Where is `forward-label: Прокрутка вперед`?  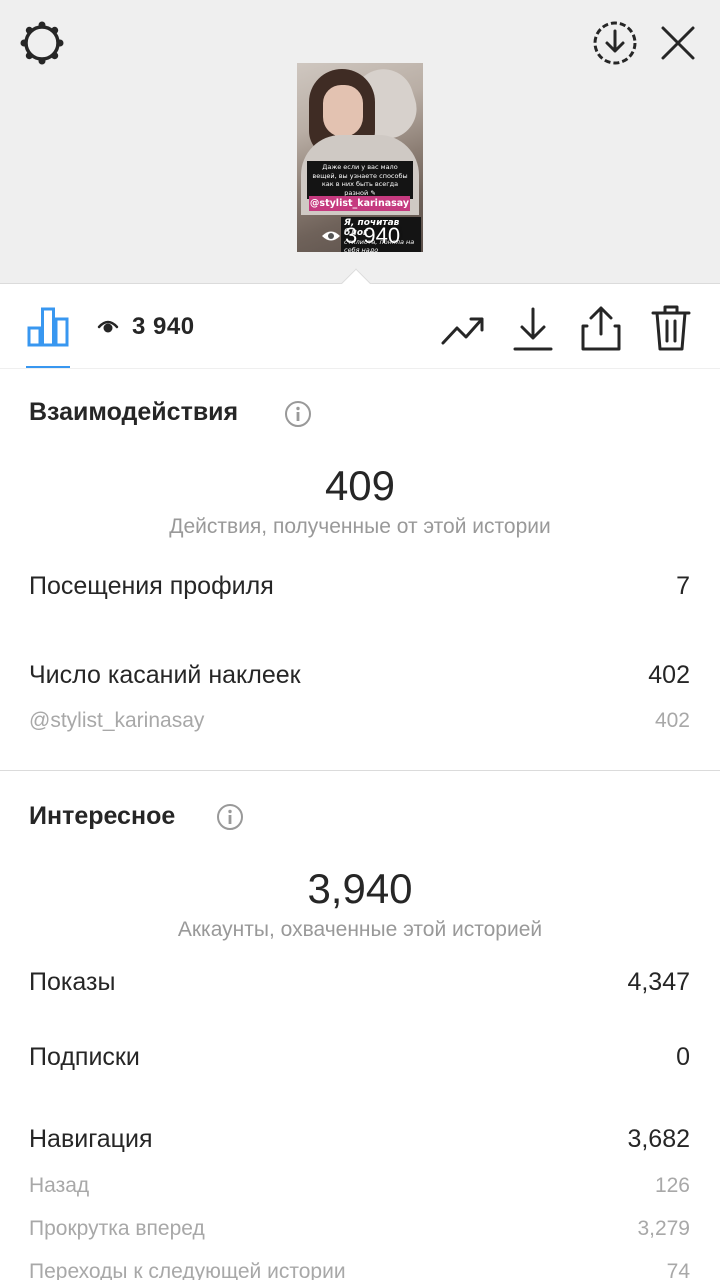
forward-label: Прокрутка вперед is located at coordinates (117, 1228).